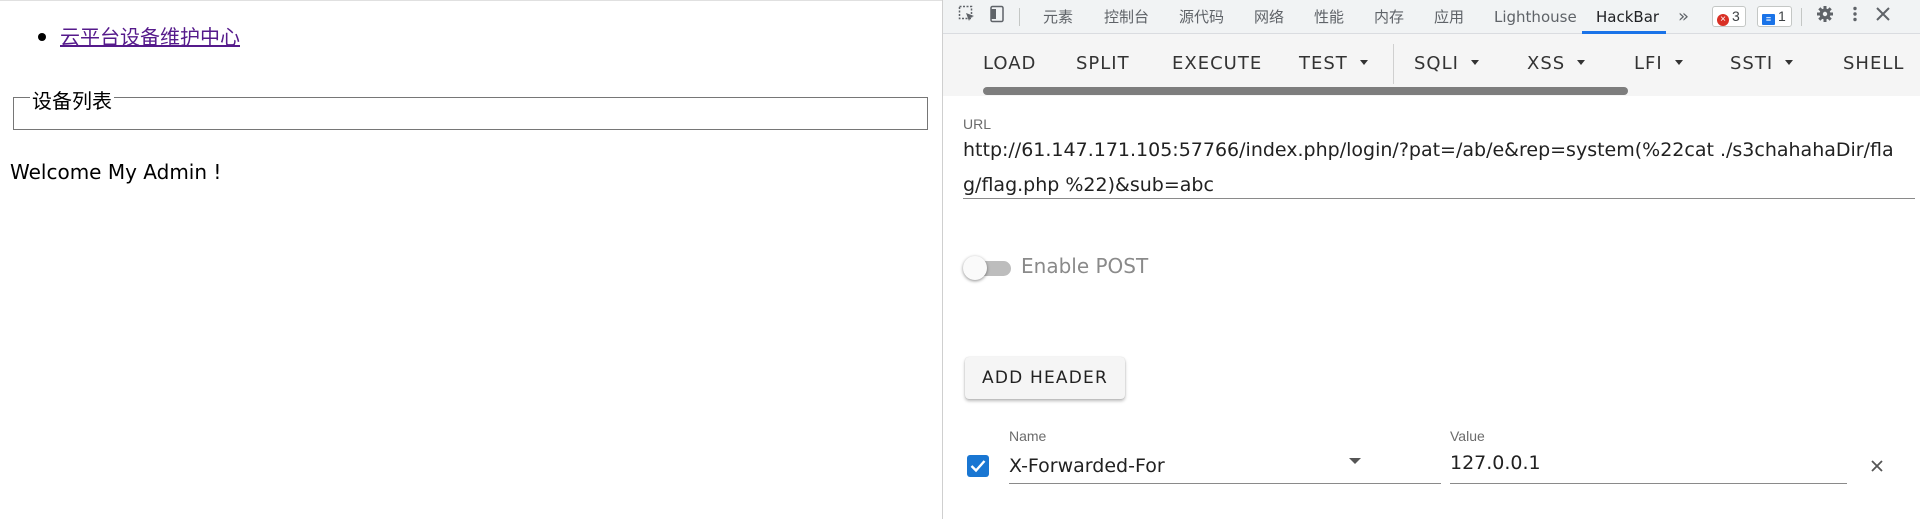  Describe the element at coordinates (1782, 16) in the screenshot. I see `messages-count: 1` at that location.